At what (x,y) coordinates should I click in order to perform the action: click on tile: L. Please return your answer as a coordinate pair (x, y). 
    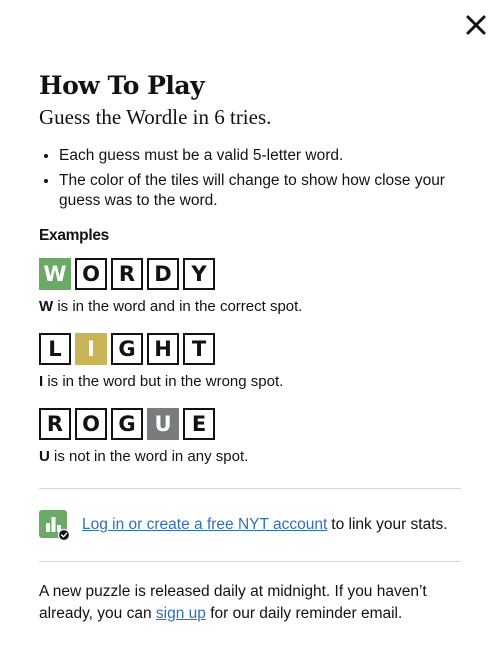
    Looking at the image, I should click on (55, 349).